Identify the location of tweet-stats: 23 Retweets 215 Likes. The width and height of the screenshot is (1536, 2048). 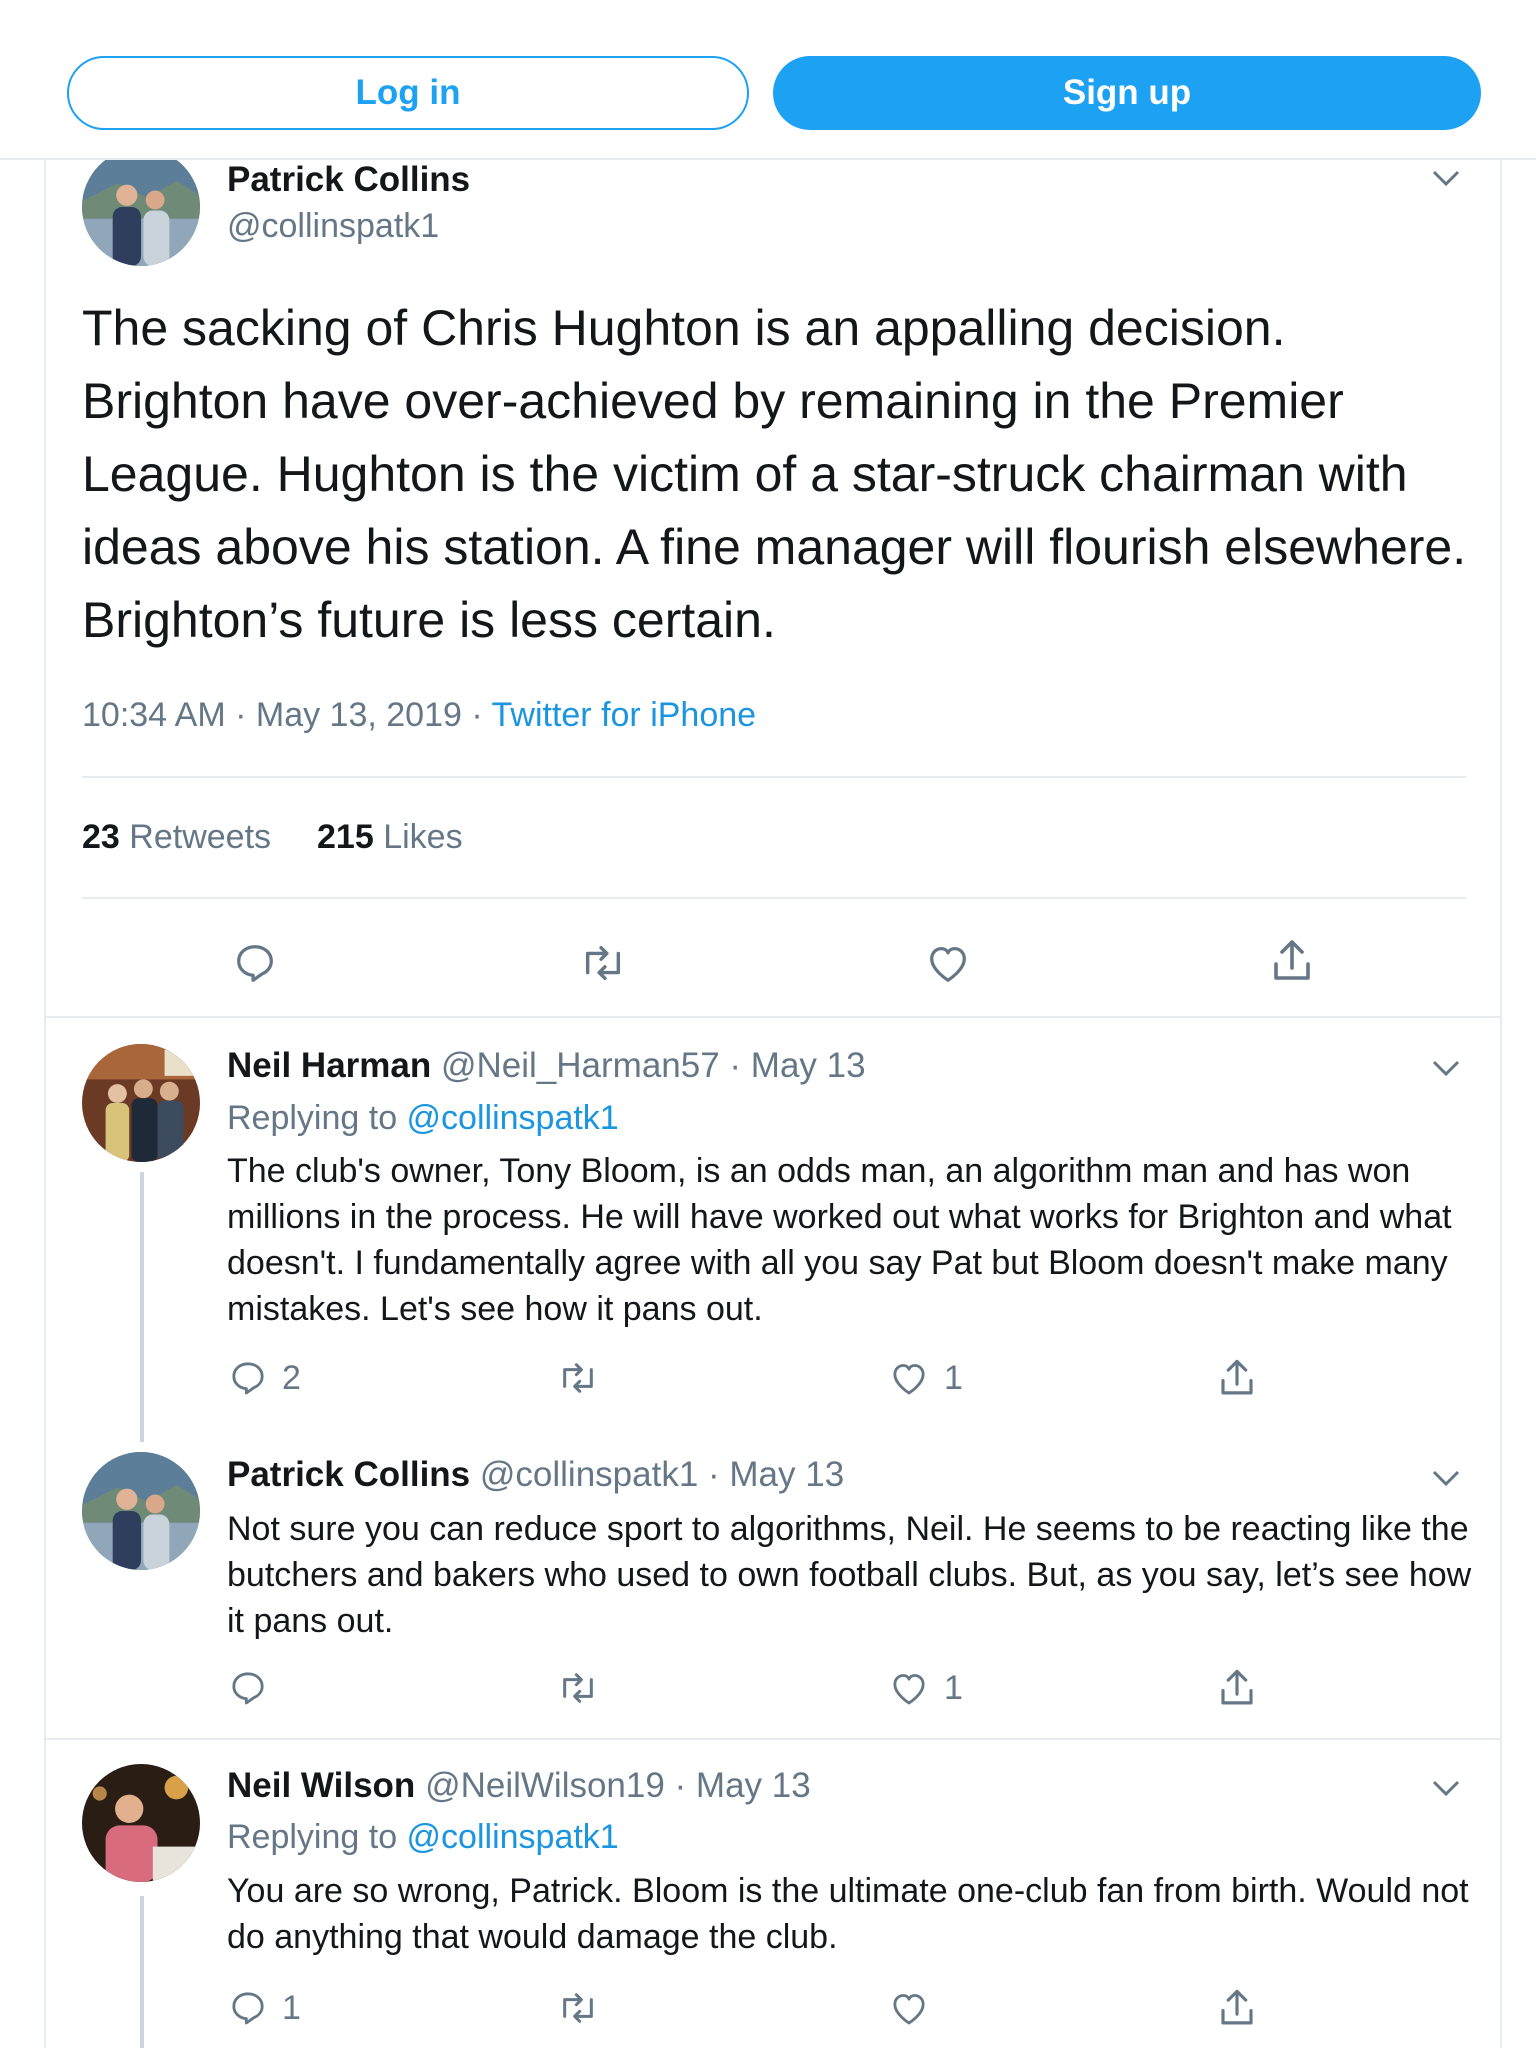
(272, 837).